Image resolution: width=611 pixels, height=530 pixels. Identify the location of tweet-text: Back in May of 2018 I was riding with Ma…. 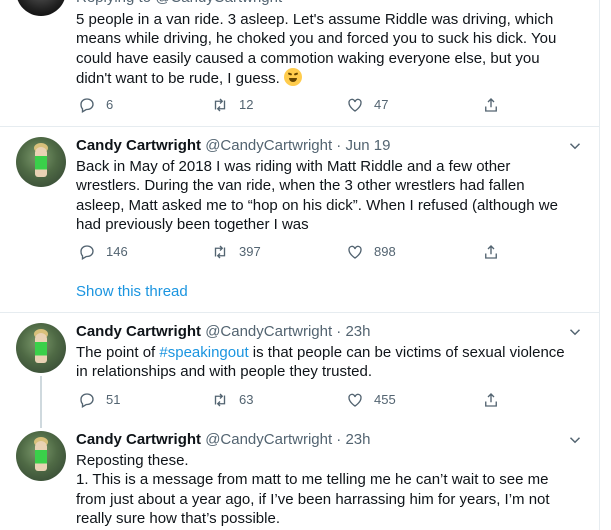
(328, 196).